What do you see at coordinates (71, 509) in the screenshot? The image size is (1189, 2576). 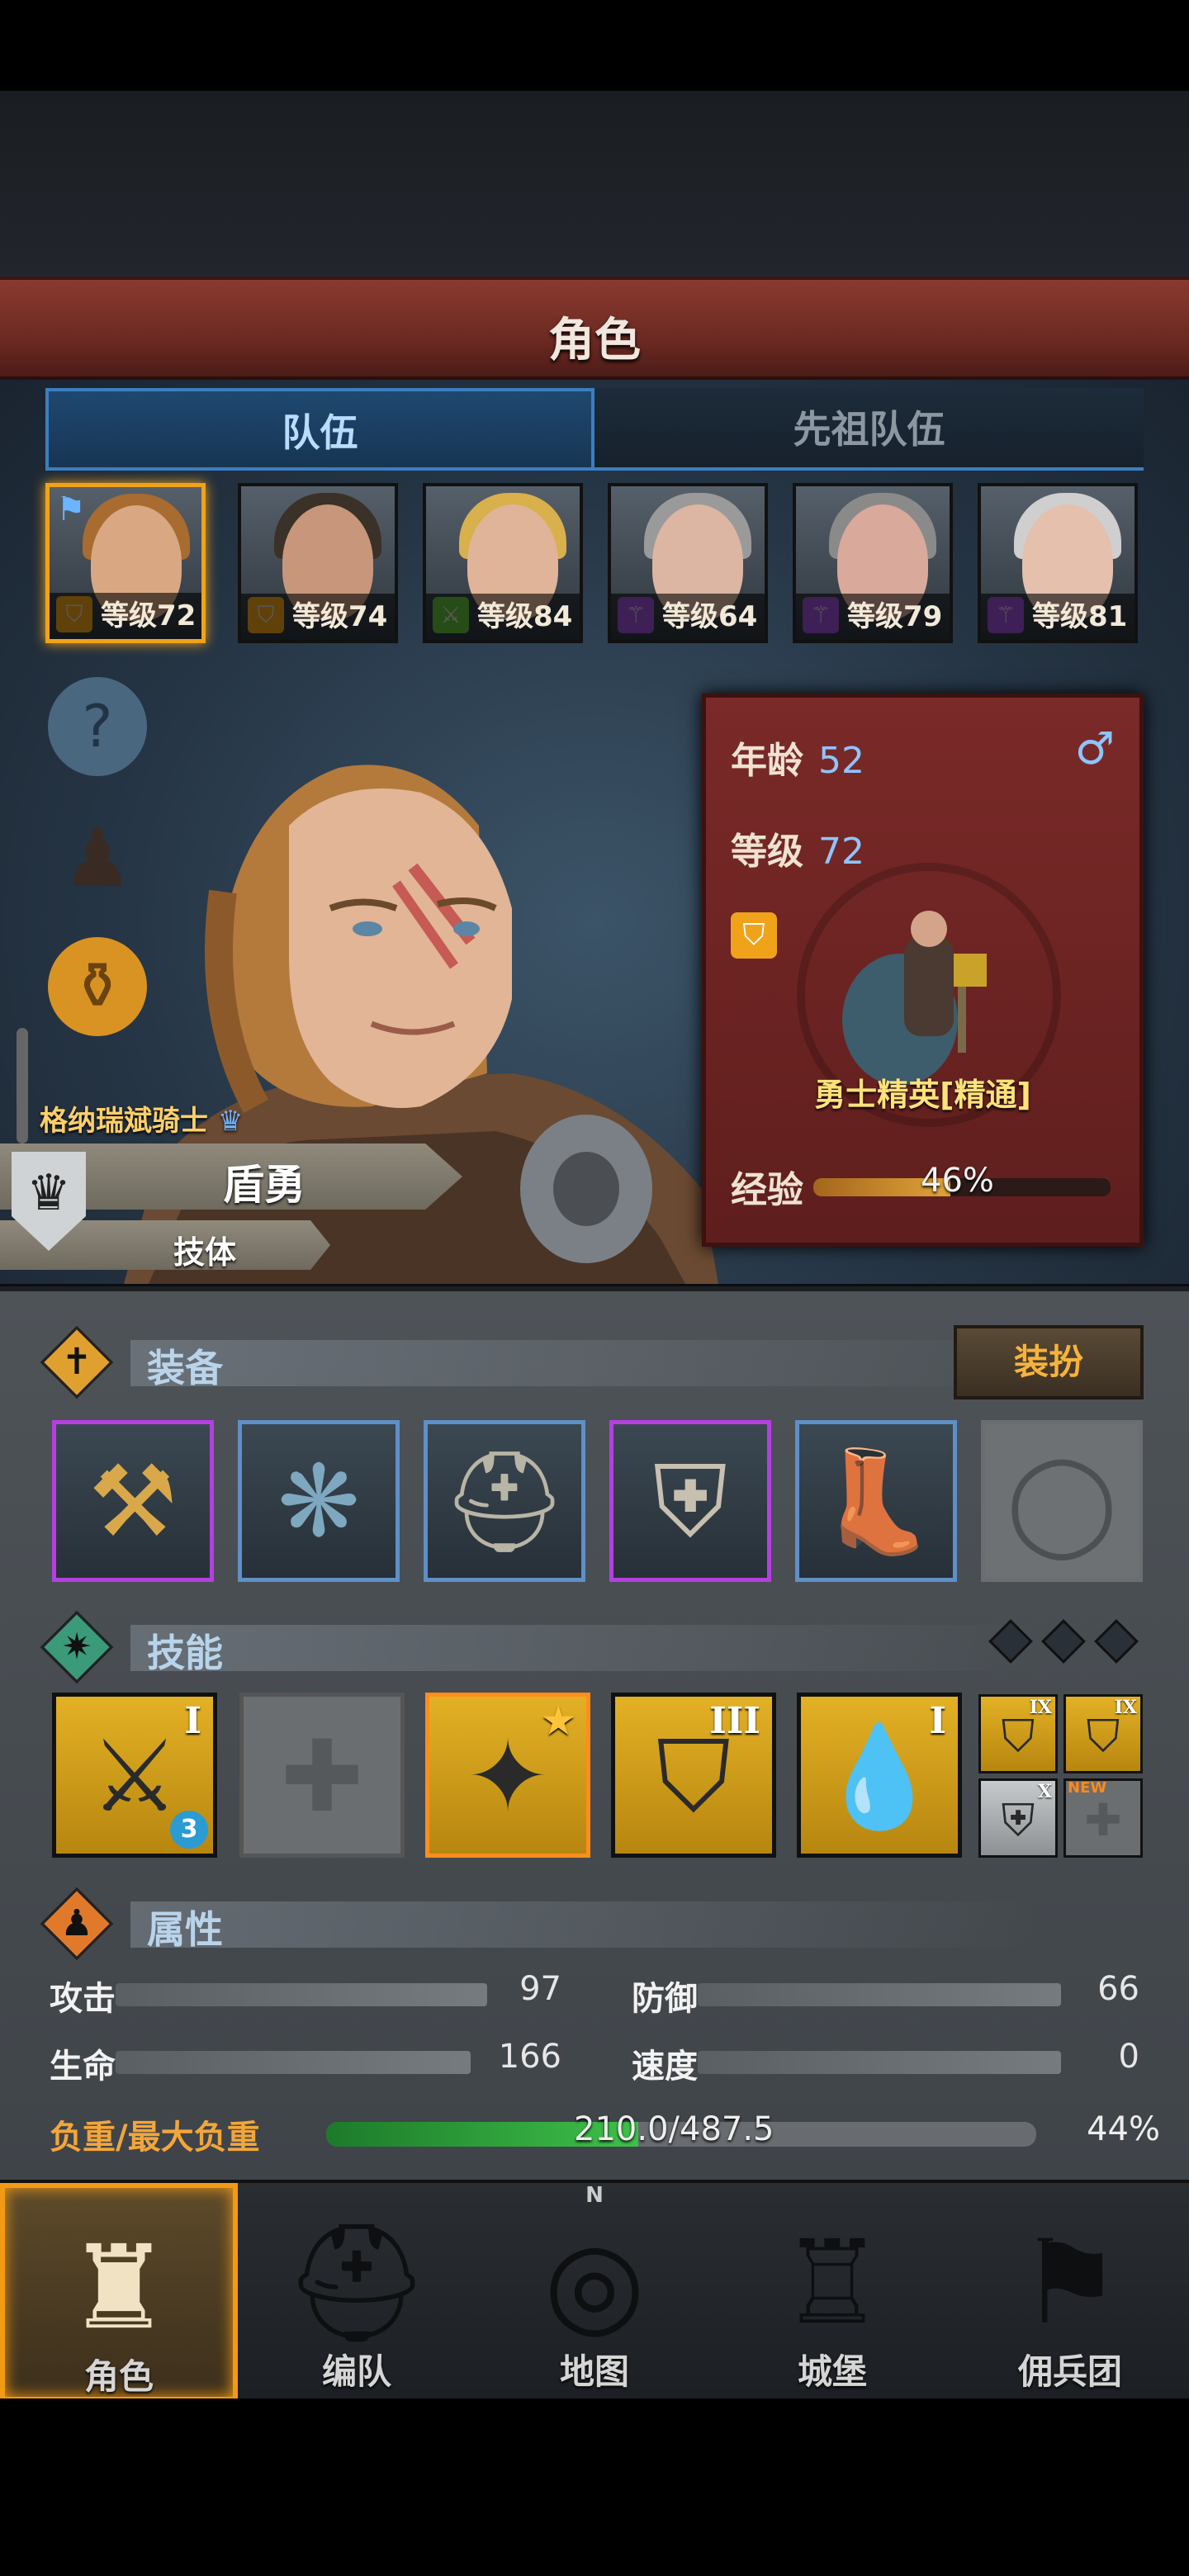 I see `flag-icon: ⚑` at bounding box center [71, 509].